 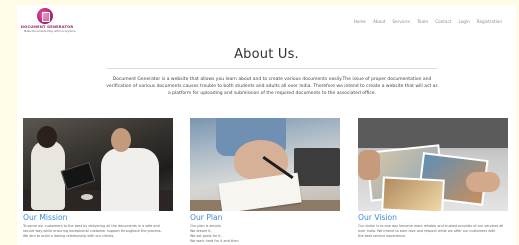 I want to click on plan-title: Our Plan, so click(x=206, y=217).